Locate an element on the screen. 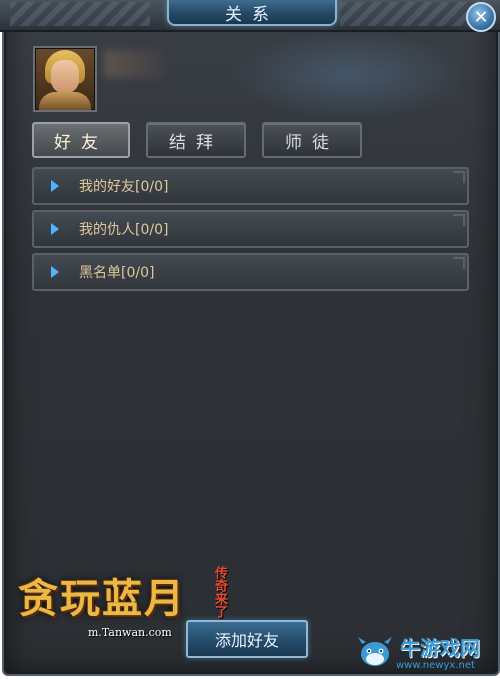  panel-title: 关系 is located at coordinates (252, 13).